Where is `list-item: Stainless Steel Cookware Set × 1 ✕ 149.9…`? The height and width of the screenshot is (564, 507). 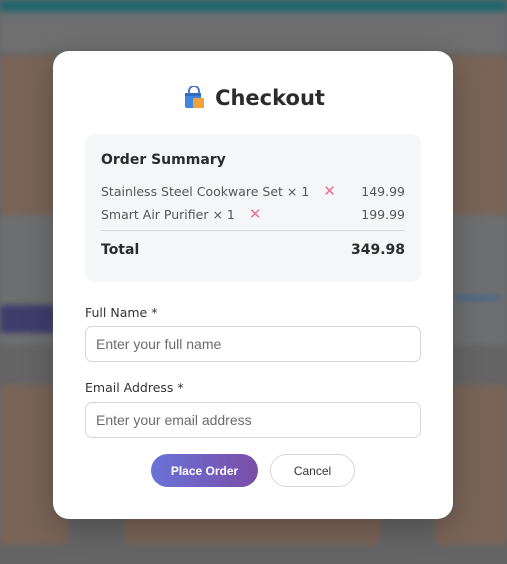 list-item: Stainless Steel Cookware Set × 1 ✕ 149.9… is located at coordinates (253, 191).